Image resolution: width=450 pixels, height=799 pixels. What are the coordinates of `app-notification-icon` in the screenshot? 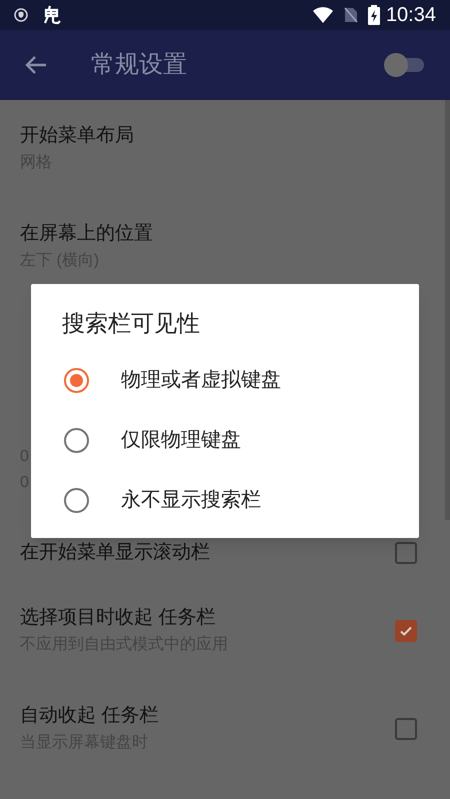 It's located at (52, 15).